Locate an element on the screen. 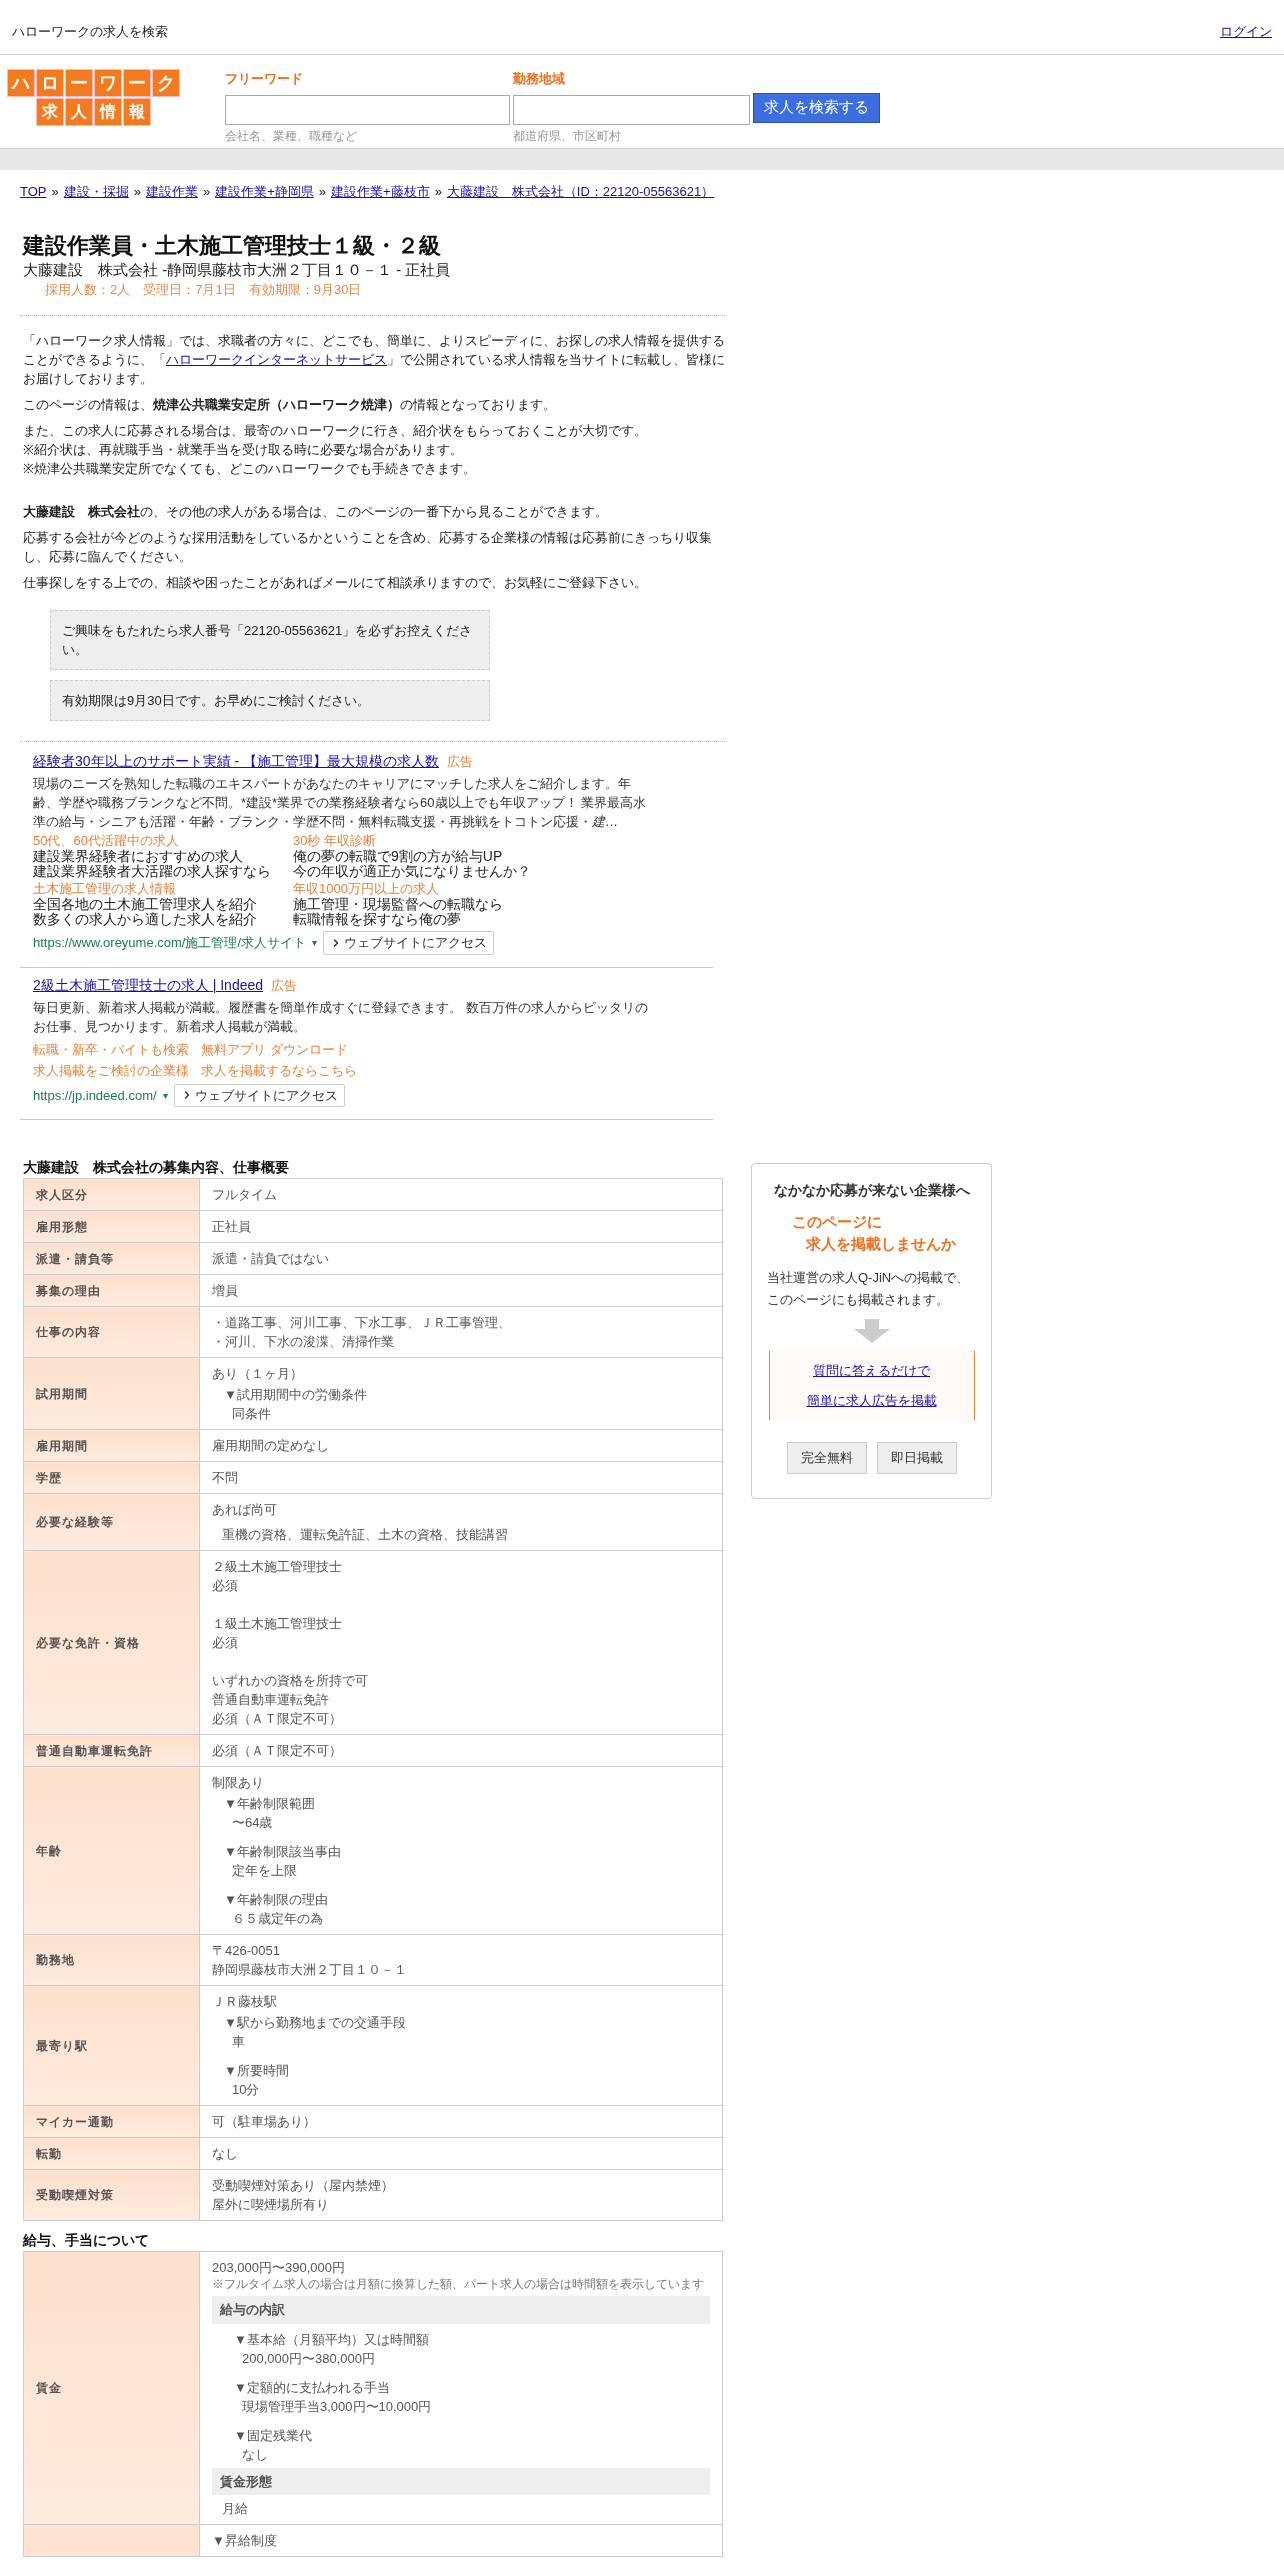 This screenshot has width=1284, height=2568. value-text: １級土木施工管理技士 is located at coordinates (277, 1624).